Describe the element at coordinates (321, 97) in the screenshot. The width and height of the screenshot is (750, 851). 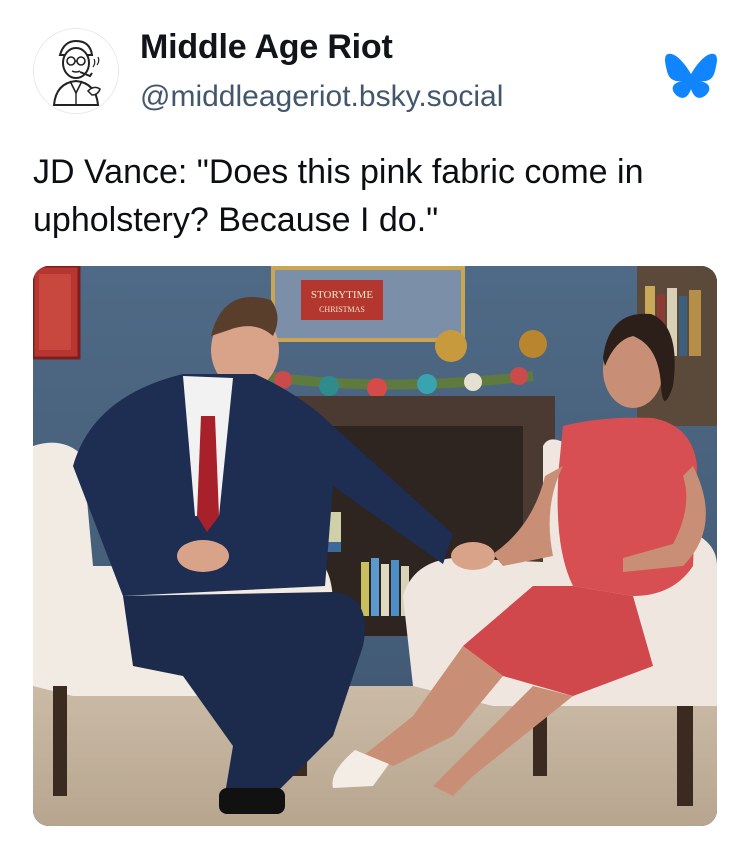
I see `author-handle: @middleageriot.bsky.social` at that location.